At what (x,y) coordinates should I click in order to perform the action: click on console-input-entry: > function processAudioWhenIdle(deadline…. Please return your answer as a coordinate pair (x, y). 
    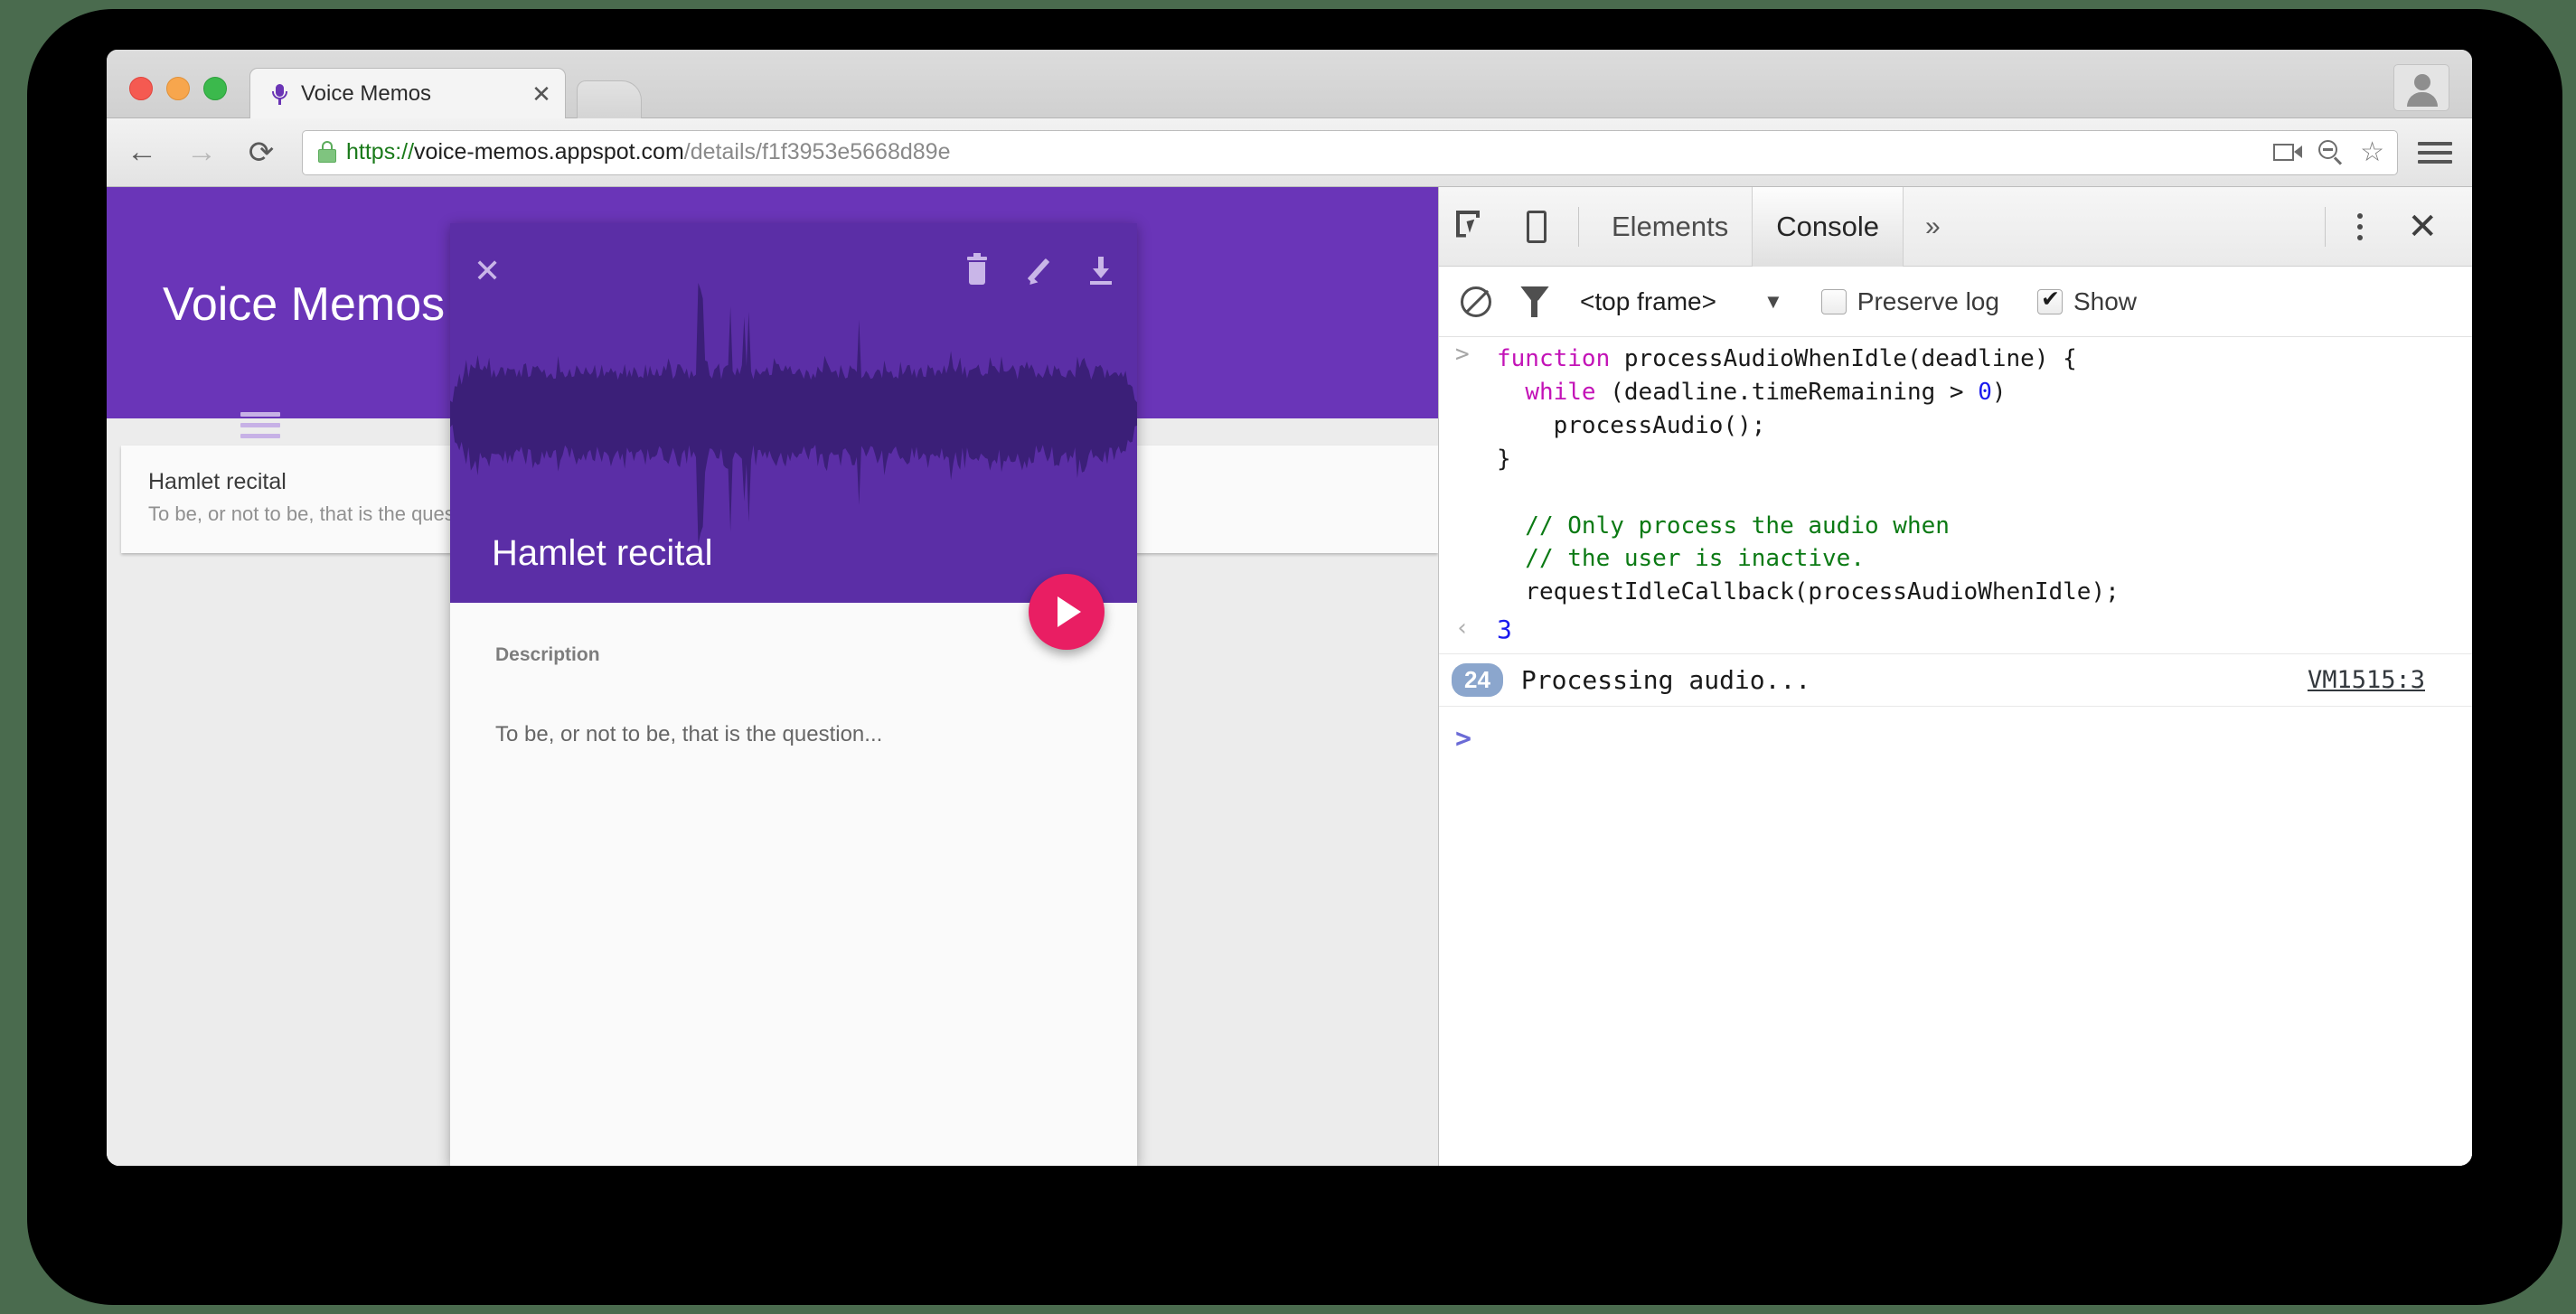
    Looking at the image, I should click on (1955, 473).